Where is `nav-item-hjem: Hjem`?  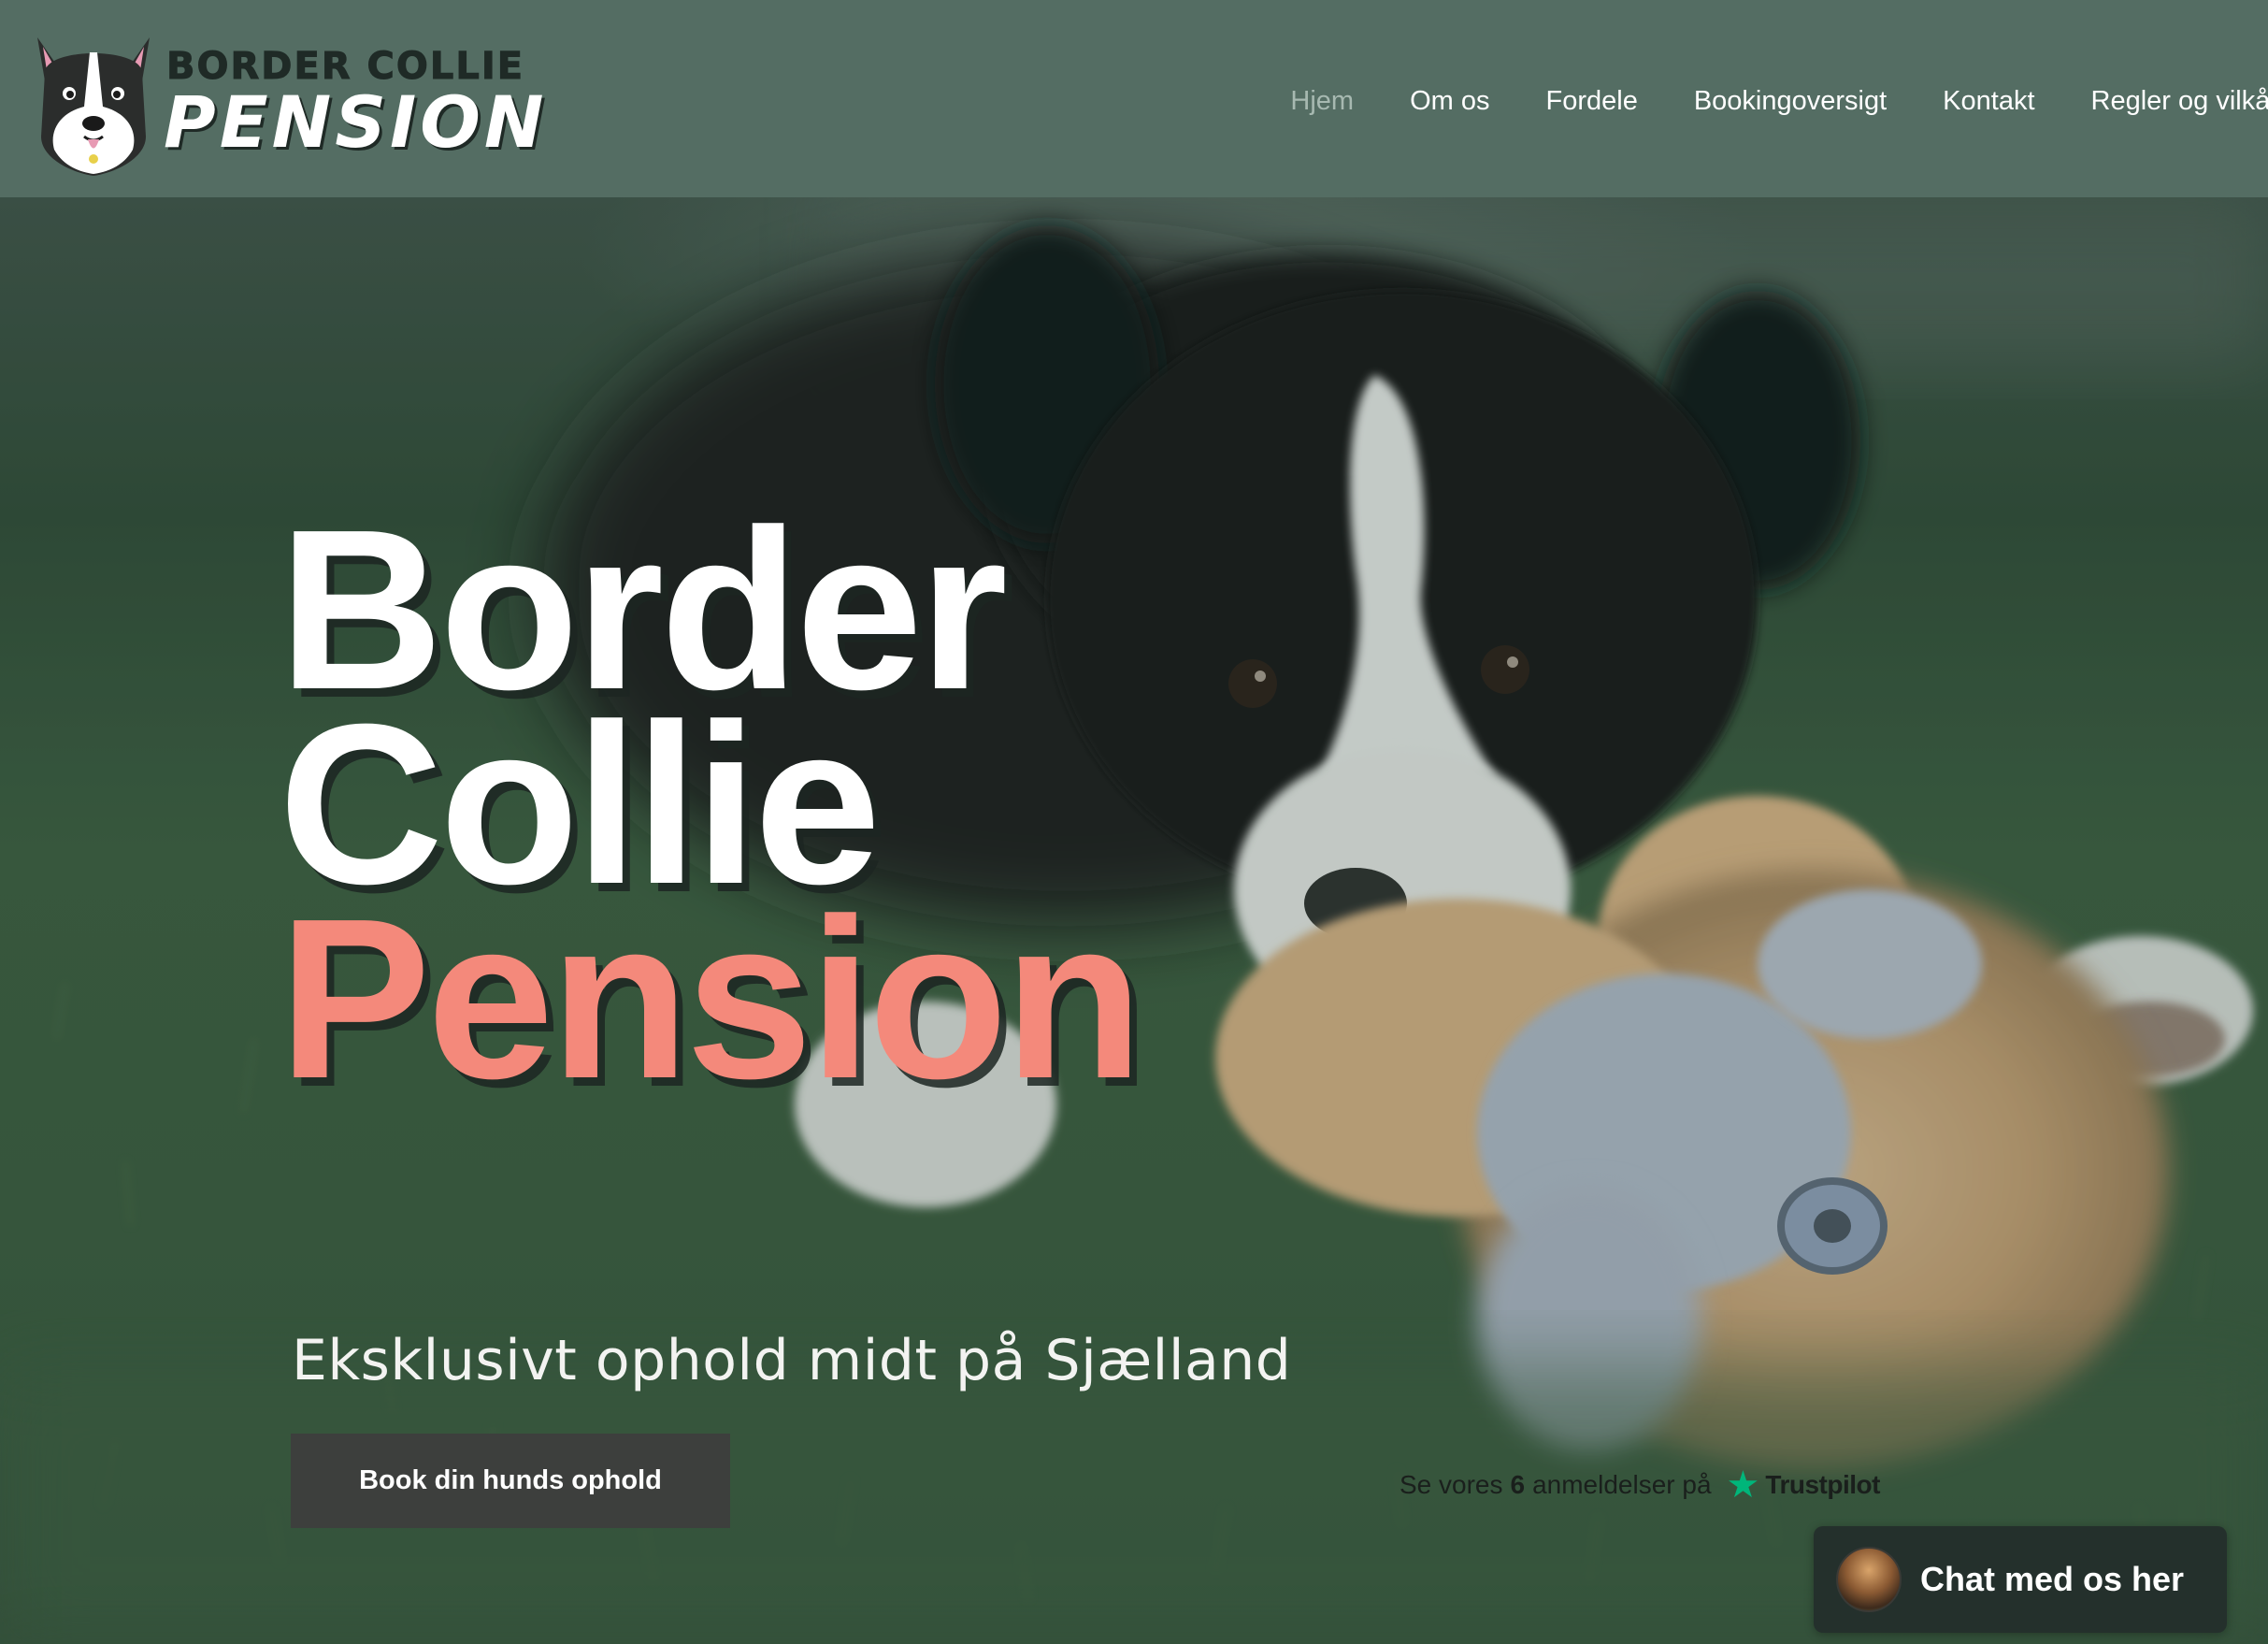
nav-item-hjem: Hjem is located at coordinates (1322, 101).